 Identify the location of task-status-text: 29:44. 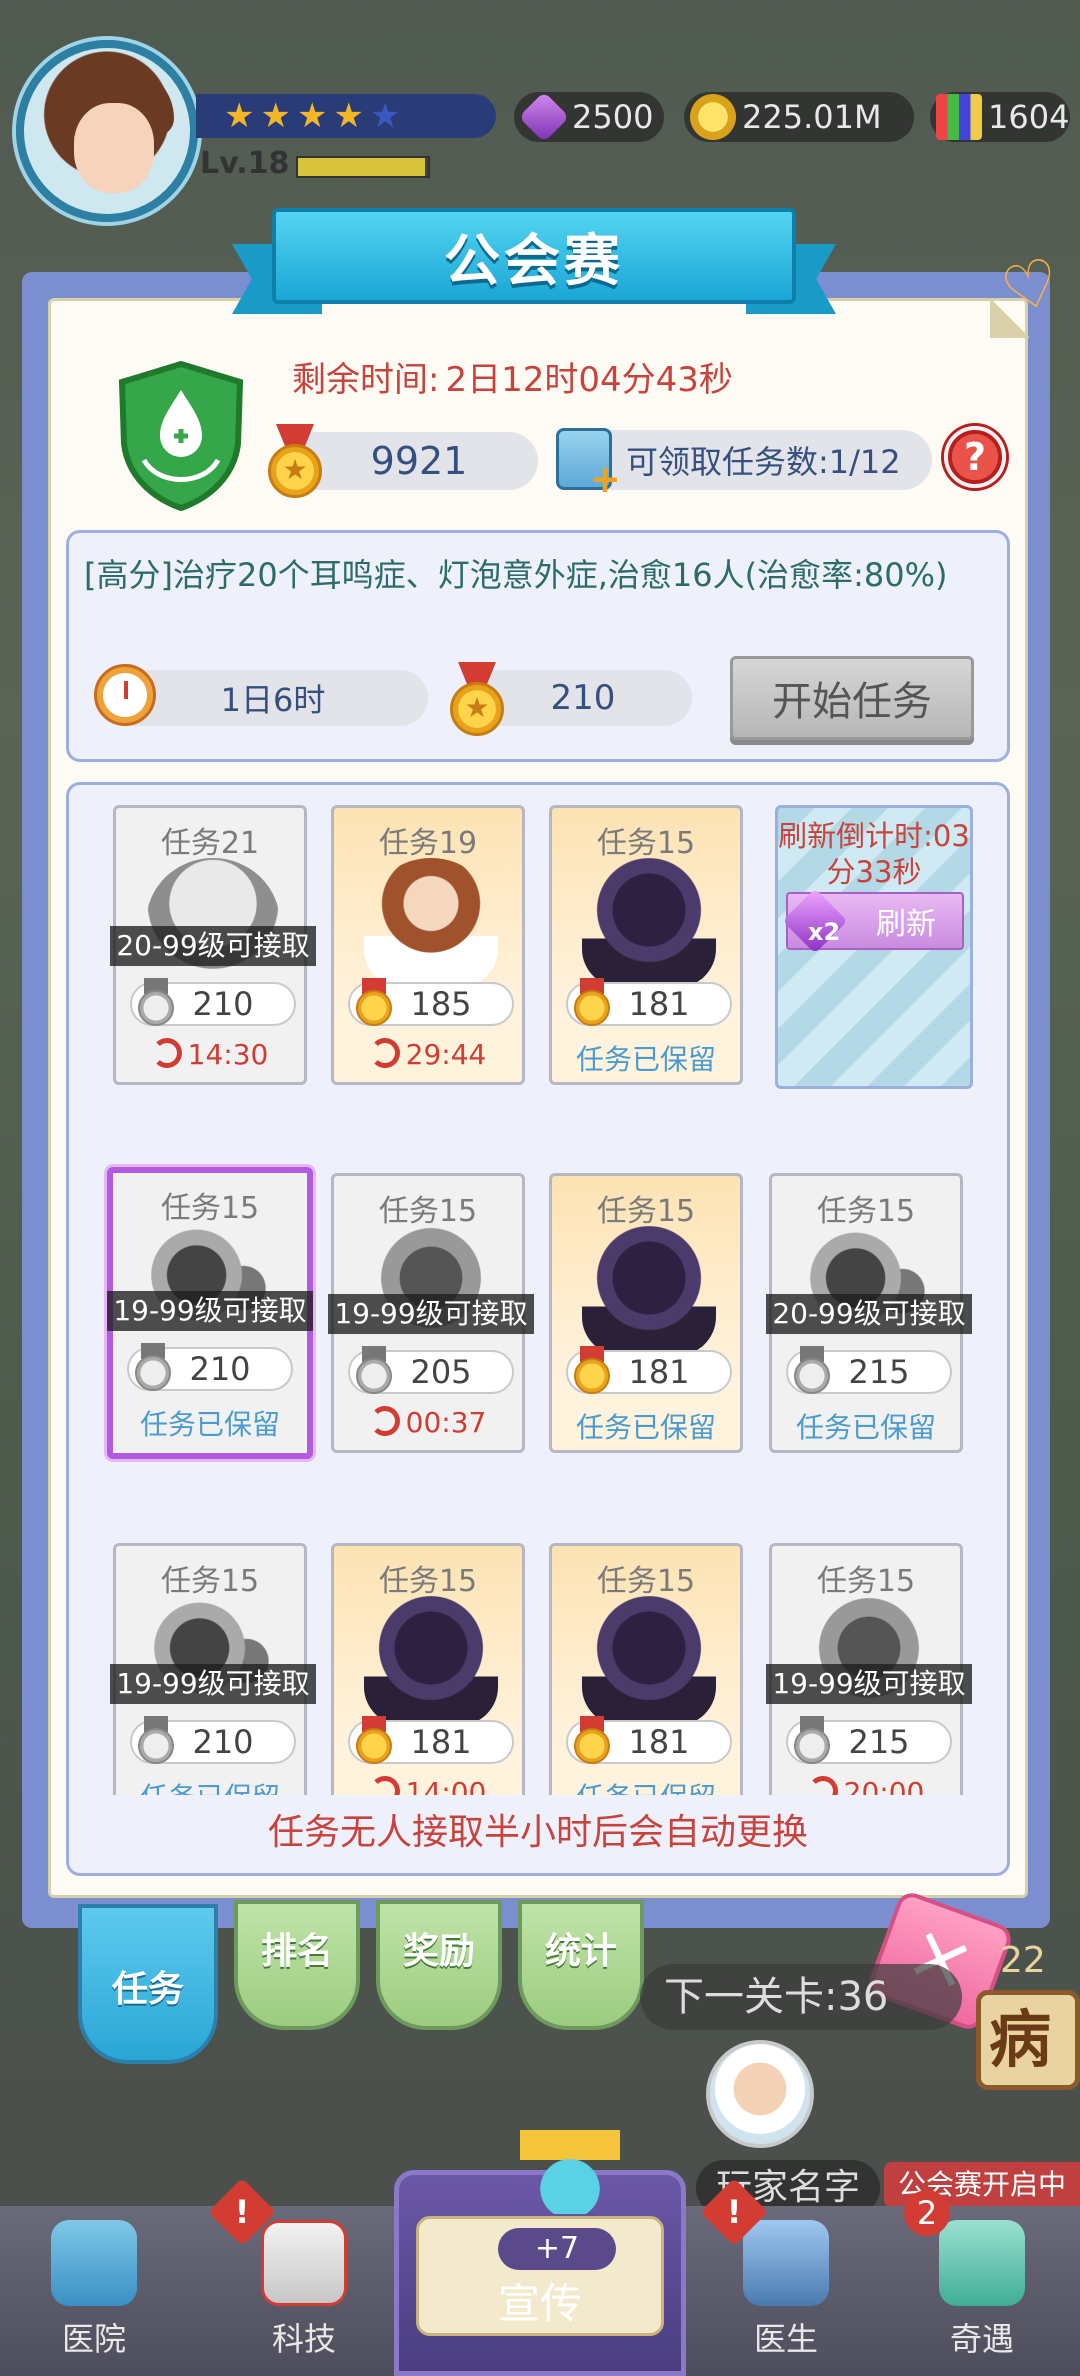
(446, 1054).